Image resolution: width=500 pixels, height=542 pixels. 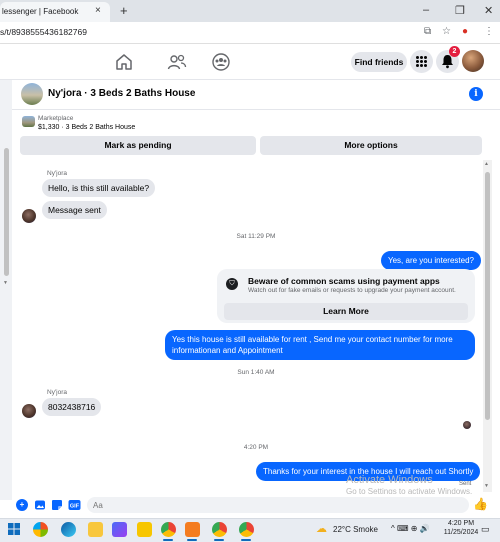 What do you see at coordinates (232, 284) in the screenshot?
I see `shield-icon: ⛉` at bounding box center [232, 284].